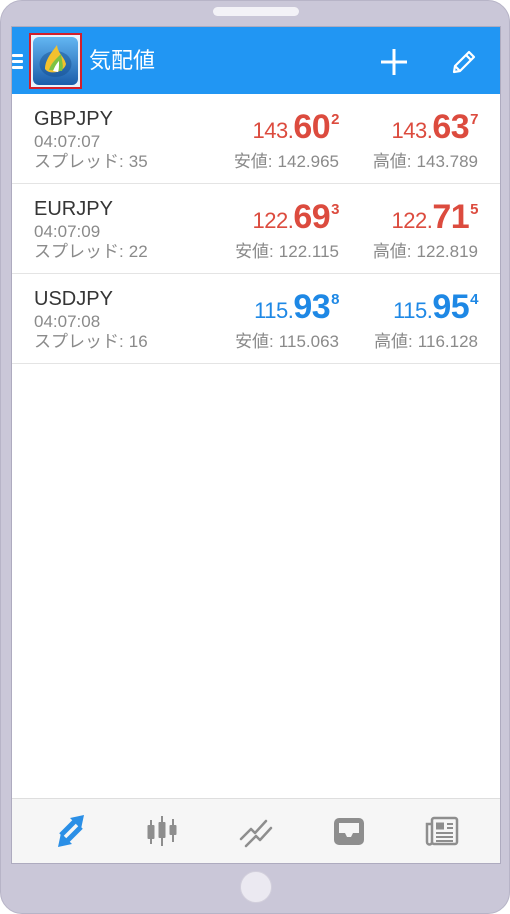 The height and width of the screenshot is (914, 510). What do you see at coordinates (122, 60) in the screenshot?
I see `page-title: 気配値` at bounding box center [122, 60].